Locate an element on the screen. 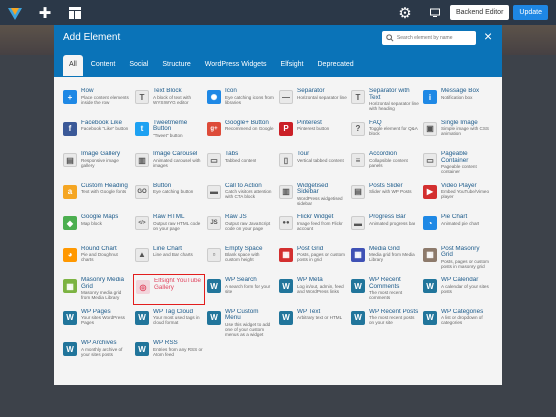  element-name: Post Masonry Grid is located at coordinates (460, 252).